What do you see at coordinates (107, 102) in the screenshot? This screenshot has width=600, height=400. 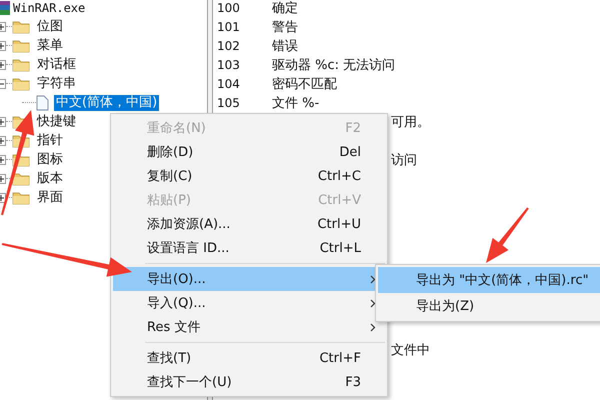 I see `tree-item: 中文(简体，中国)` at bounding box center [107, 102].